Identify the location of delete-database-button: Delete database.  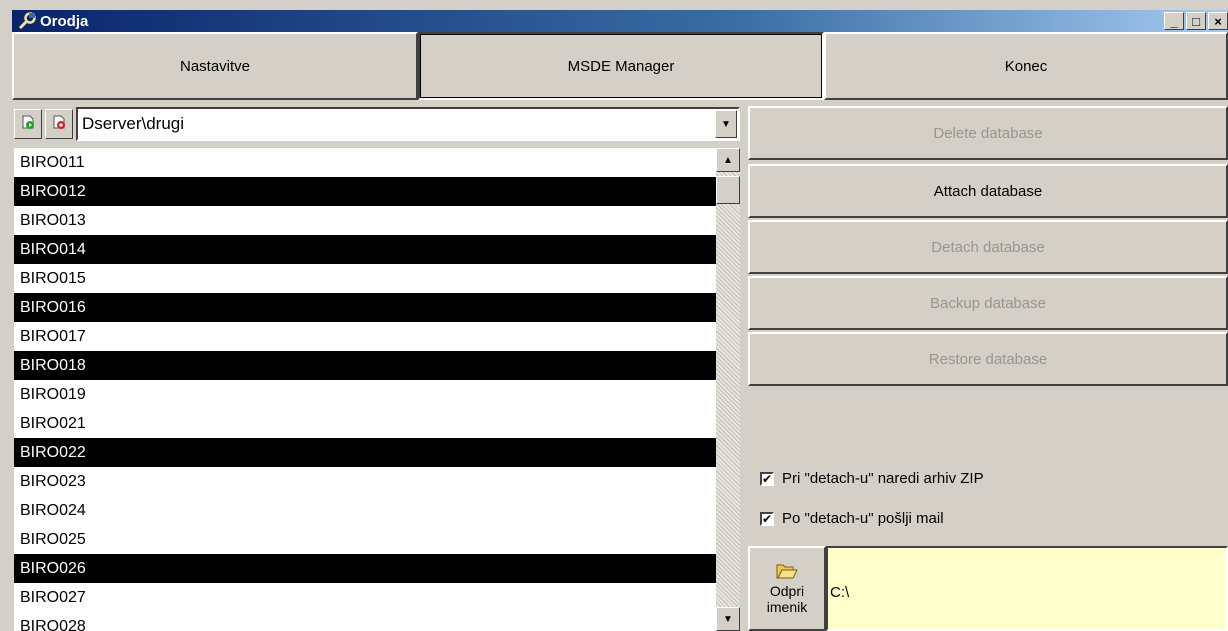
(988, 133).